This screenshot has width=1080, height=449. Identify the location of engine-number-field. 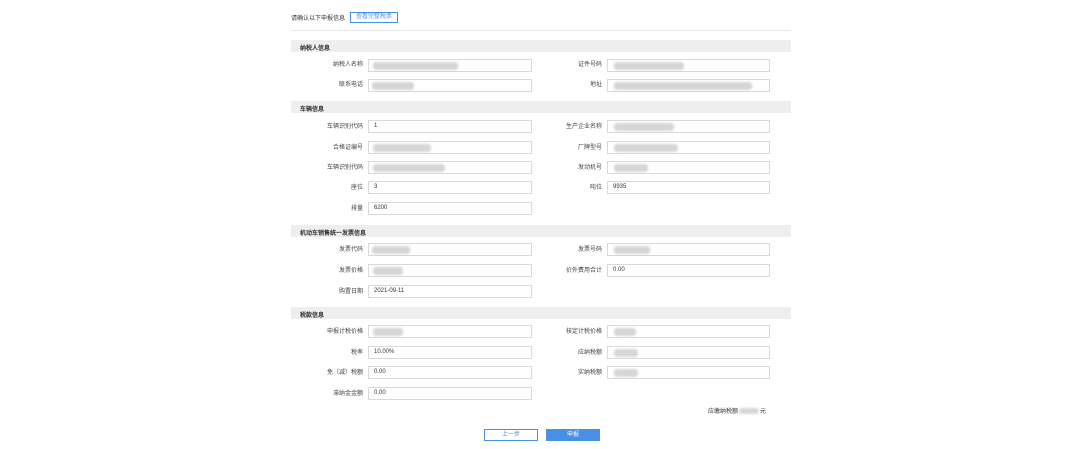
(688, 167).